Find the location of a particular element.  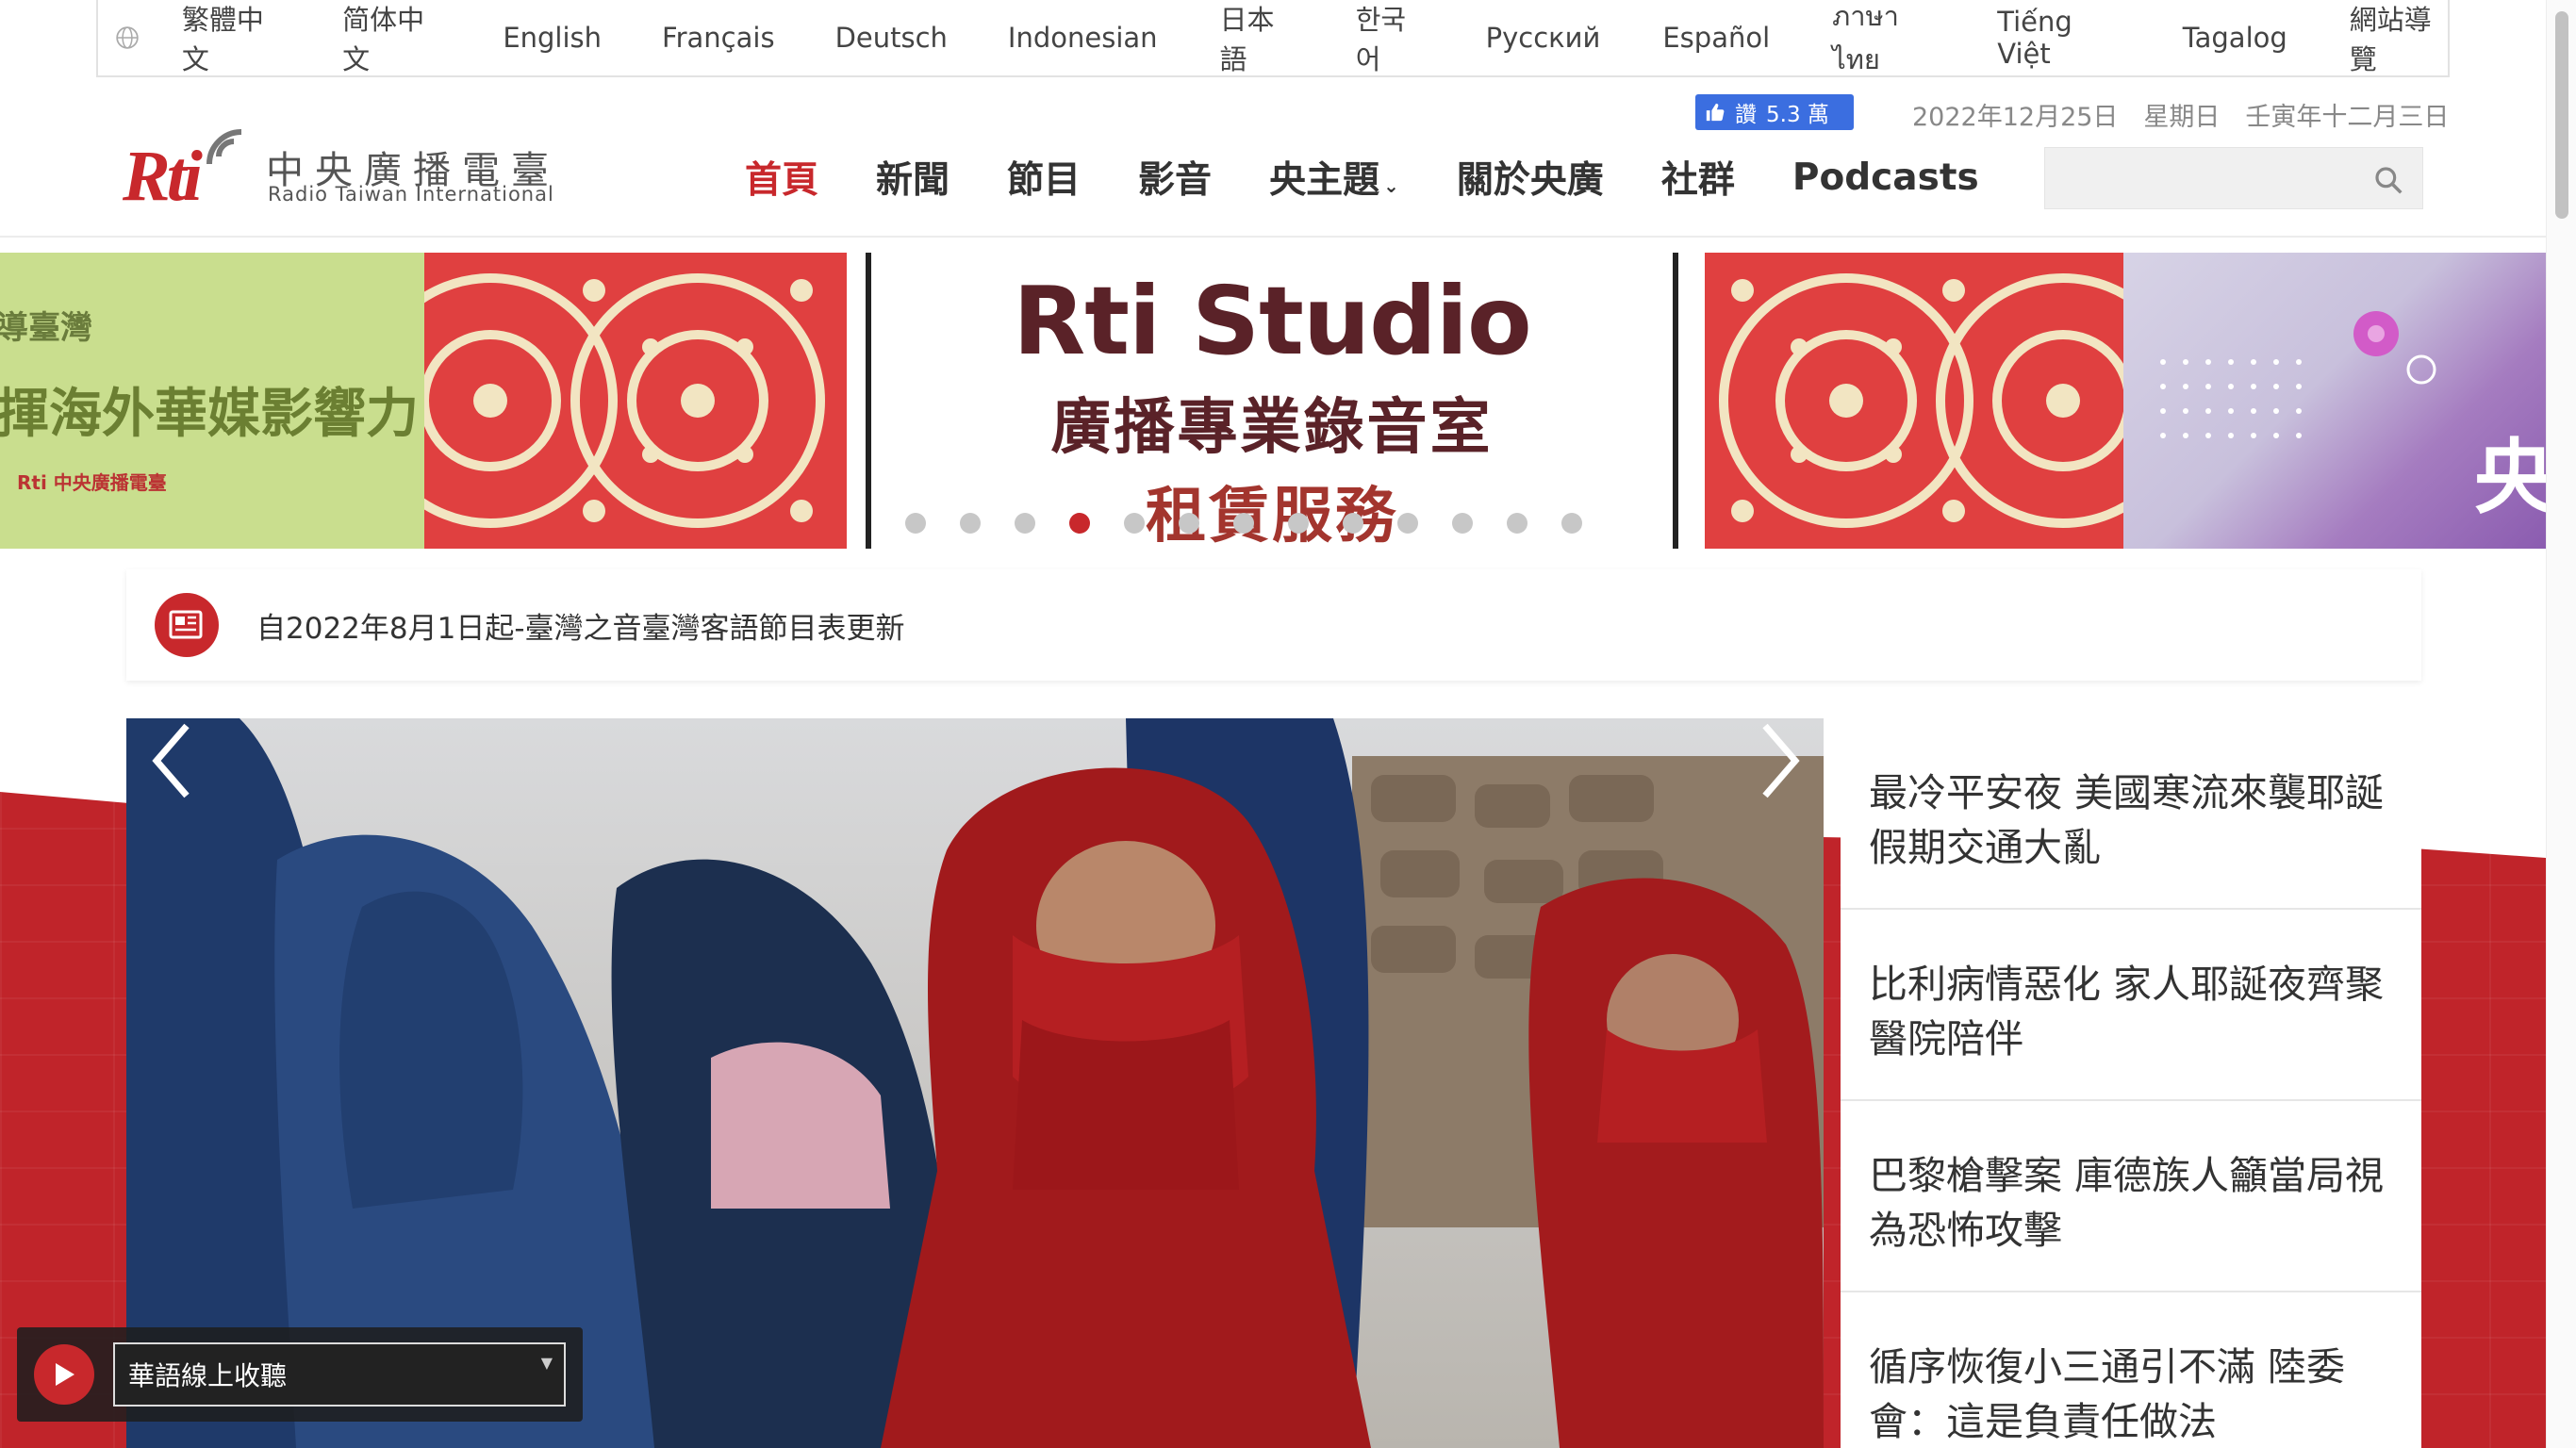

banner-slide-media: 導臺灣 揮海外華媒影響力 Rti 中央廣播電臺 is located at coordinates (212, 401).